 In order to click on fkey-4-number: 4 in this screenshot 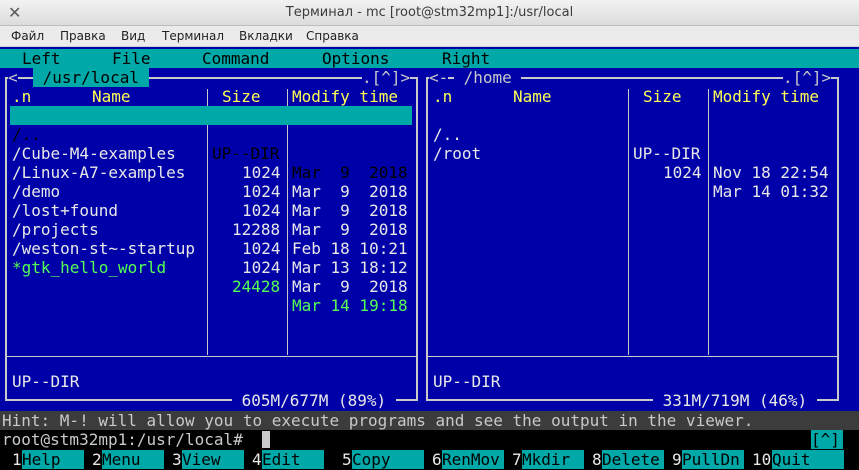, I will do `click(257, 459)`.